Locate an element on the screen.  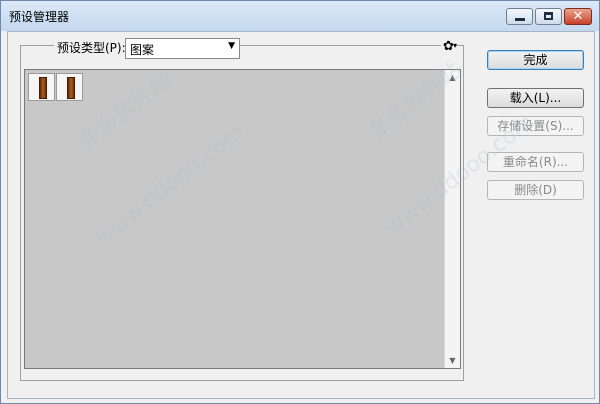
preset-type-value: 图案 is located at coordinates (142, 50).